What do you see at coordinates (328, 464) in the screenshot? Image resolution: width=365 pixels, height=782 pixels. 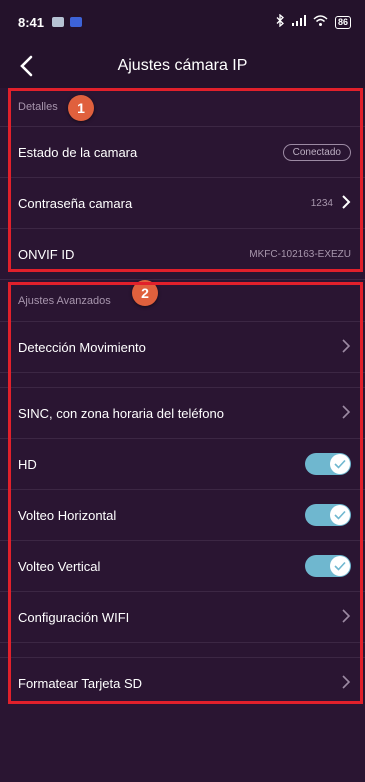 I see `hd-toggle` at bounding box center [328, 464].